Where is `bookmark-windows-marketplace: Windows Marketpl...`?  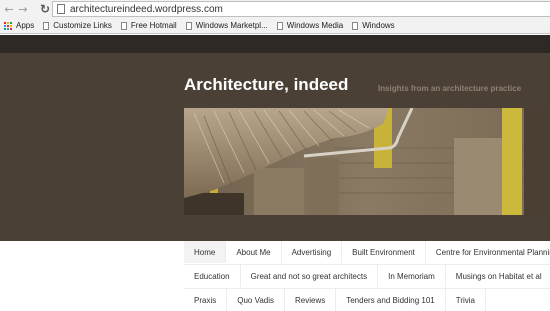
bookmark-windows-marketplace: Windows Marketpl... is located at coordinates (226, 25).